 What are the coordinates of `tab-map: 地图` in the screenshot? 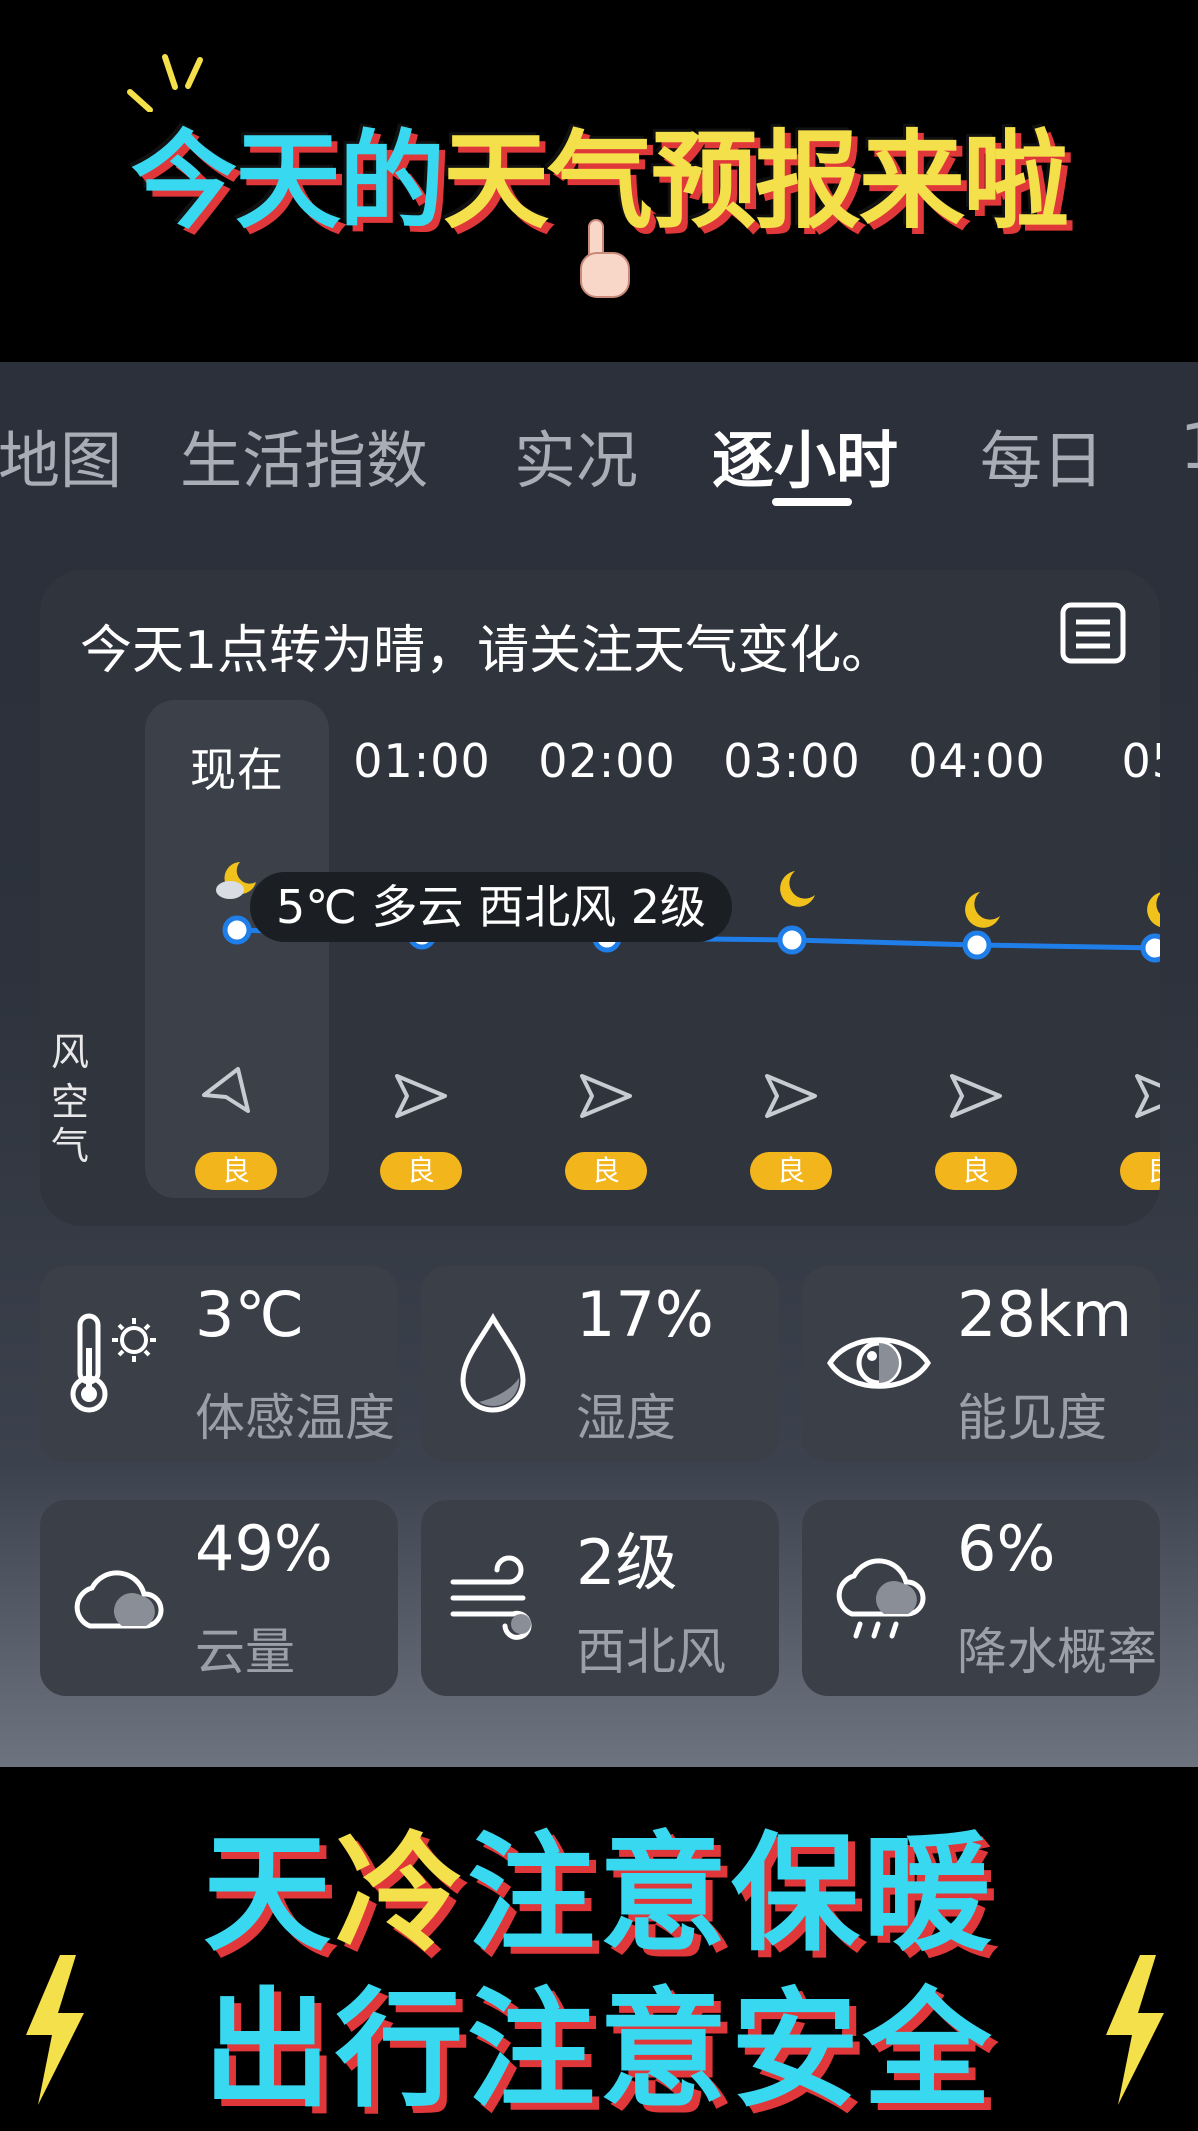 It's located at (61, 455).